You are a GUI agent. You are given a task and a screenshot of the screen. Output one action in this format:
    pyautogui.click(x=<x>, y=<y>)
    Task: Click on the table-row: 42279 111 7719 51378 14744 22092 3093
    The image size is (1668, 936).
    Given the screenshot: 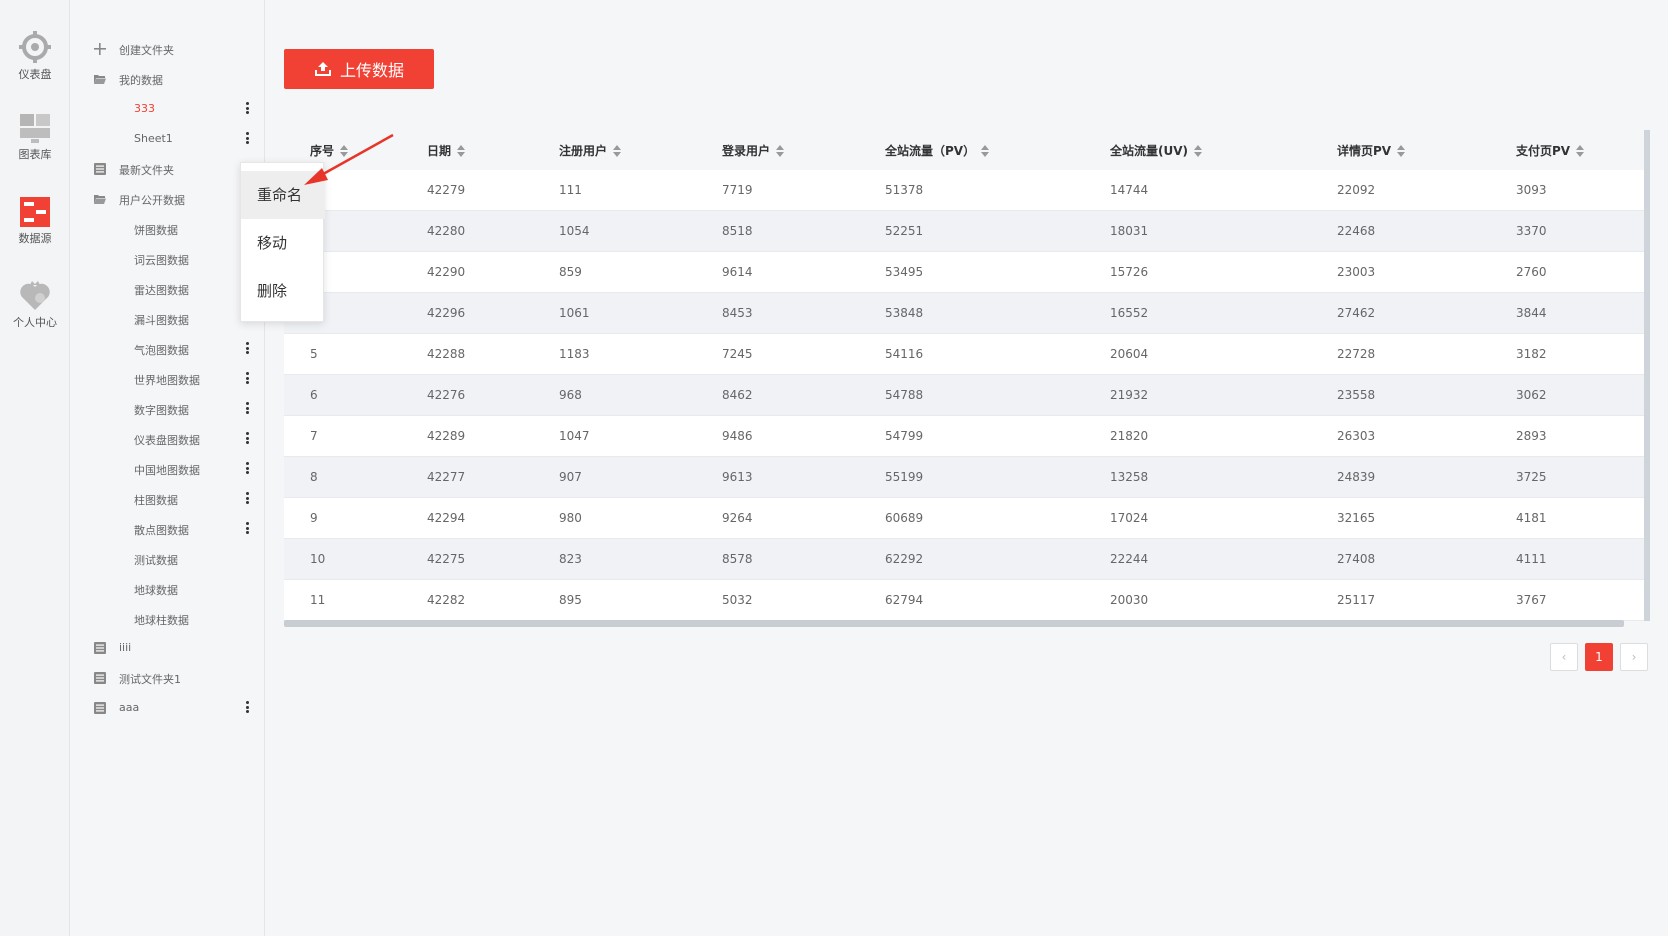 What is the action you would take?
    pyautogui.click(x=964, y=190)
    